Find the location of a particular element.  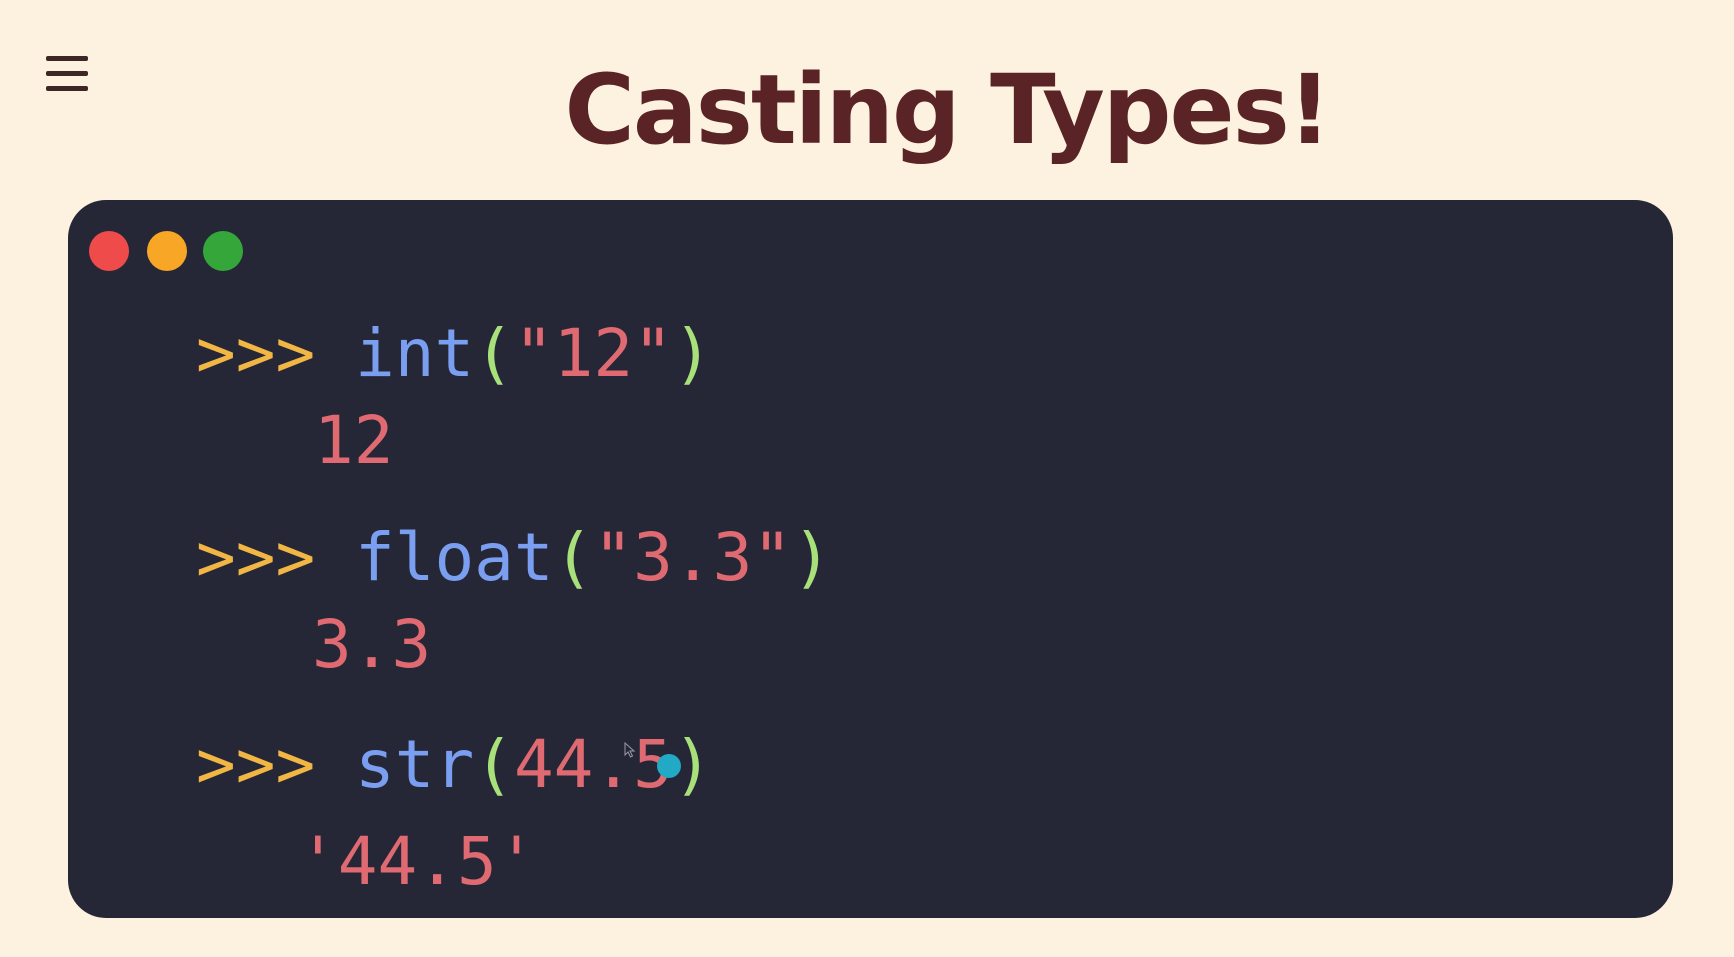

code-line-3: >>> str(44.5) is located at coordinates (454, 765).